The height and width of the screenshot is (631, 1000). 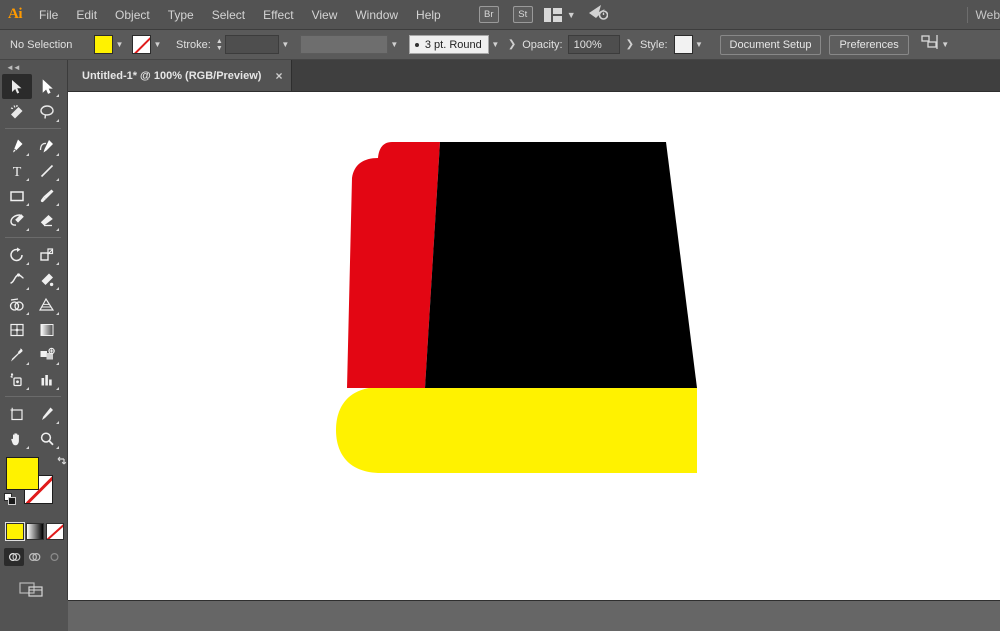 I want to click on fill-stroke-controls, so click(x=36, y=487).